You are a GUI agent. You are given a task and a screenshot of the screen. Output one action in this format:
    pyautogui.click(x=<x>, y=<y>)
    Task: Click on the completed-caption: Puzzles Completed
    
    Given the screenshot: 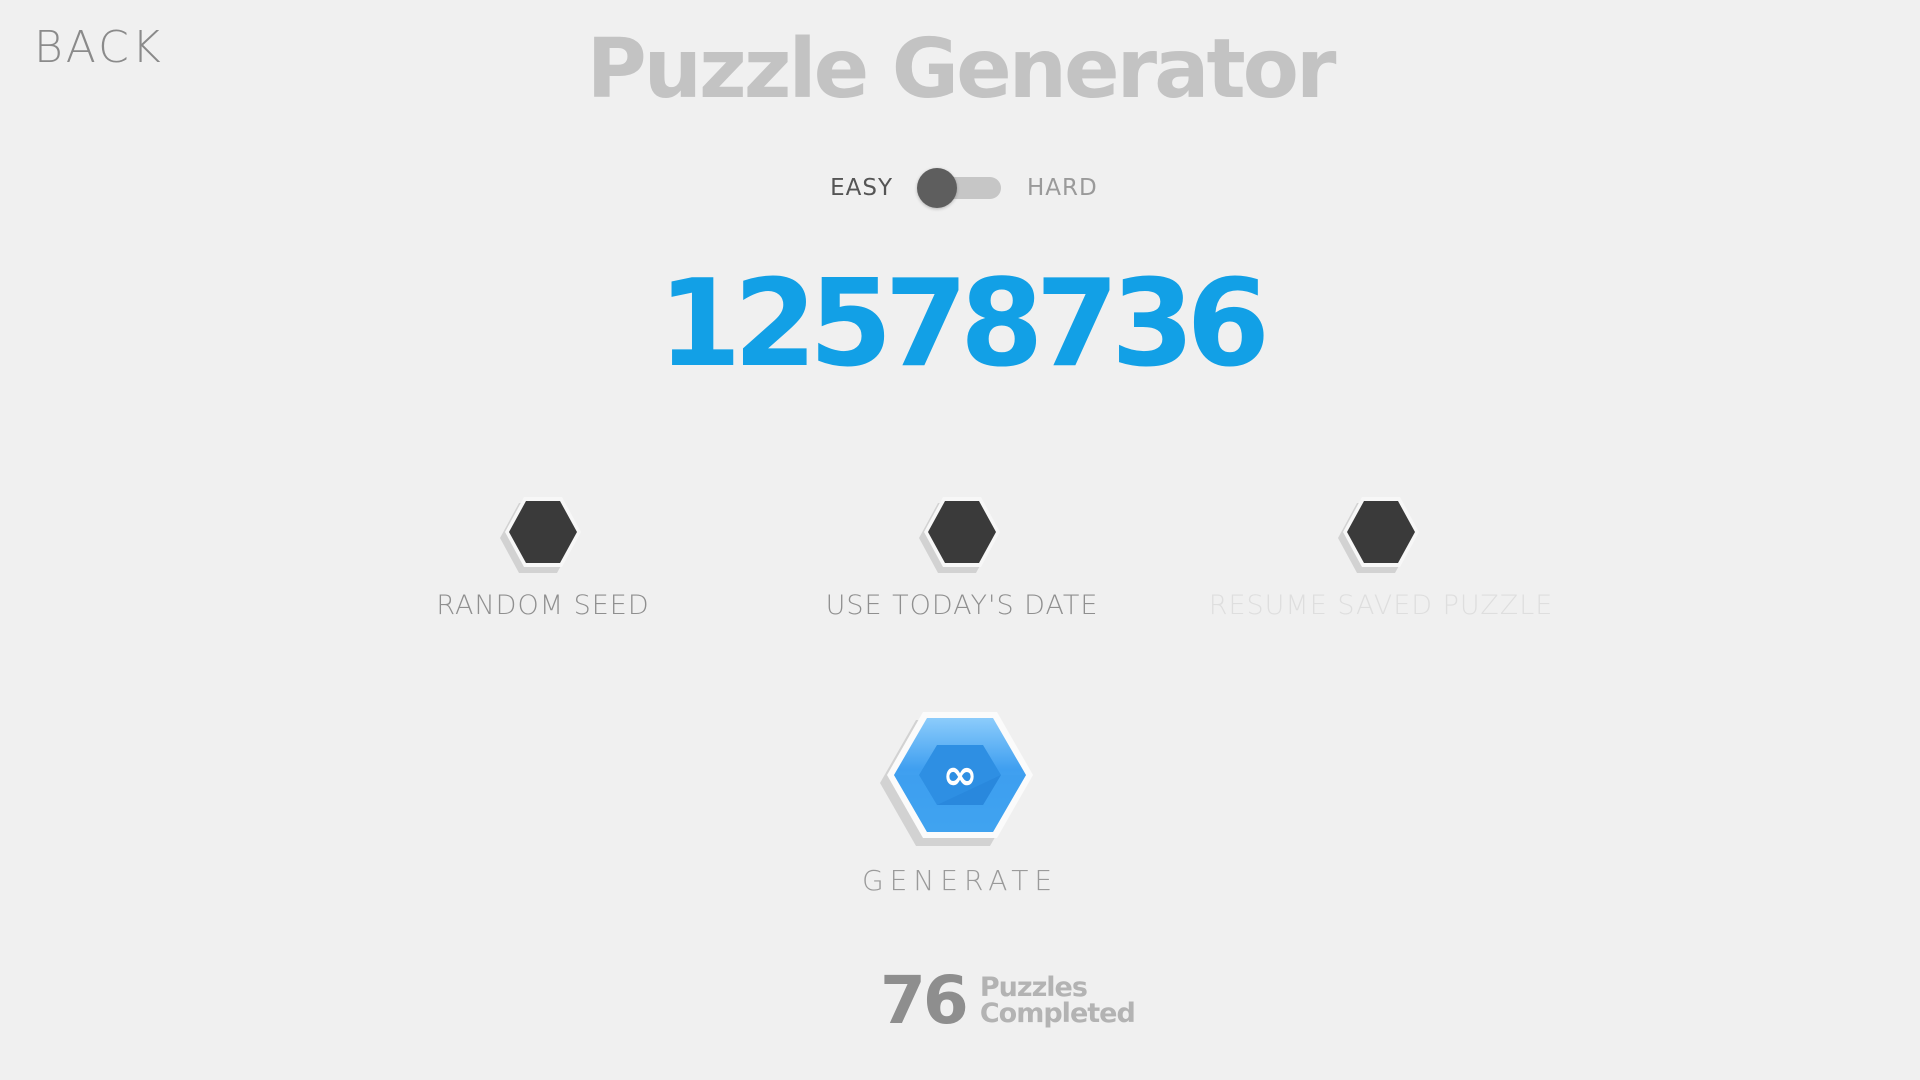 What is the action you would take?
    pyautogui.click(x=1057, y=1000)
    